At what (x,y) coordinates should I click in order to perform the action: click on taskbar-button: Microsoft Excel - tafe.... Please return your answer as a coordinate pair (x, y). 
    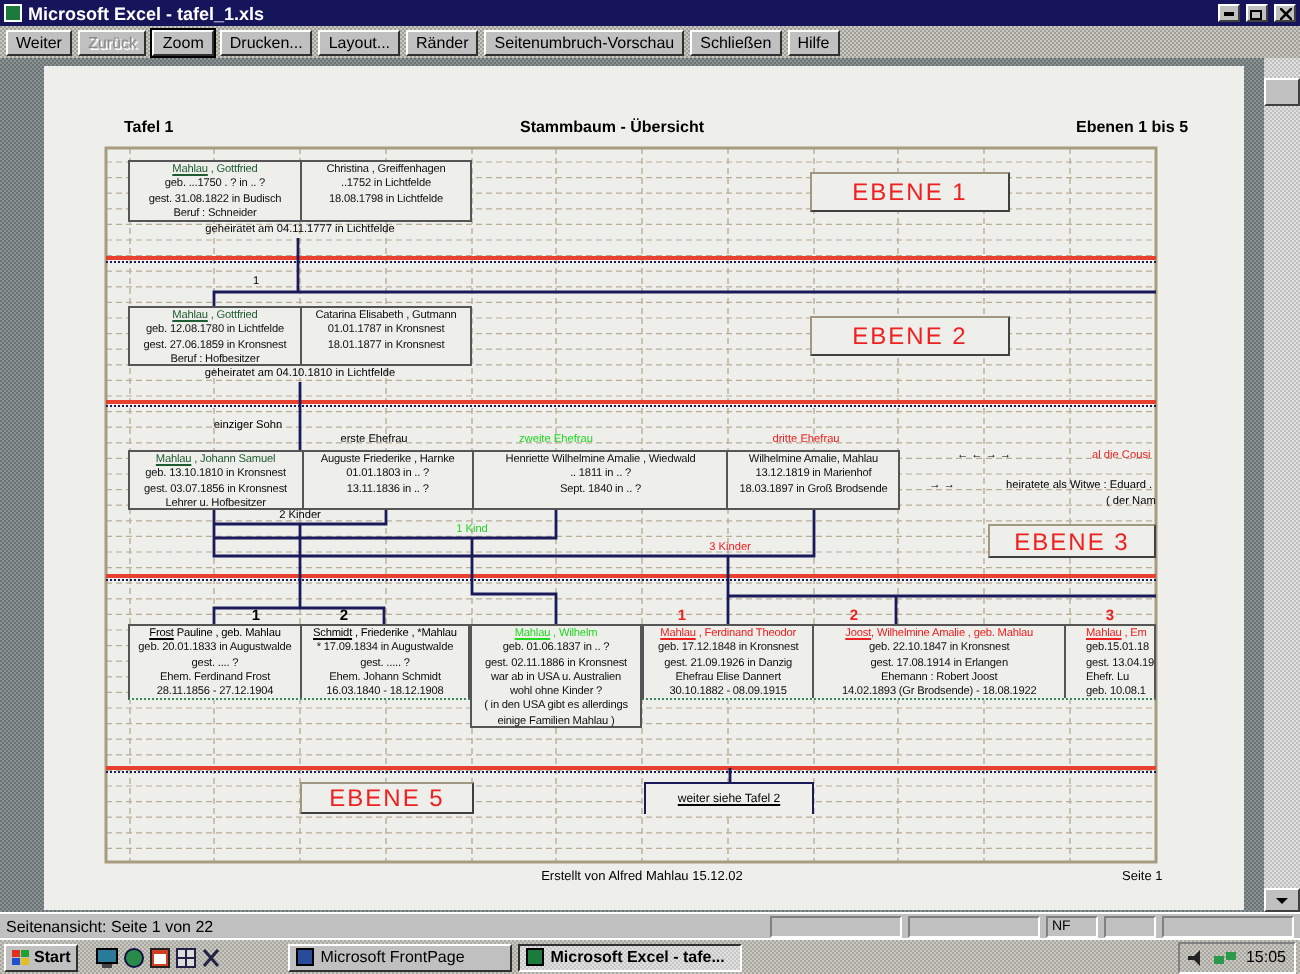
    Looking at the image, I should click on (630, 957).